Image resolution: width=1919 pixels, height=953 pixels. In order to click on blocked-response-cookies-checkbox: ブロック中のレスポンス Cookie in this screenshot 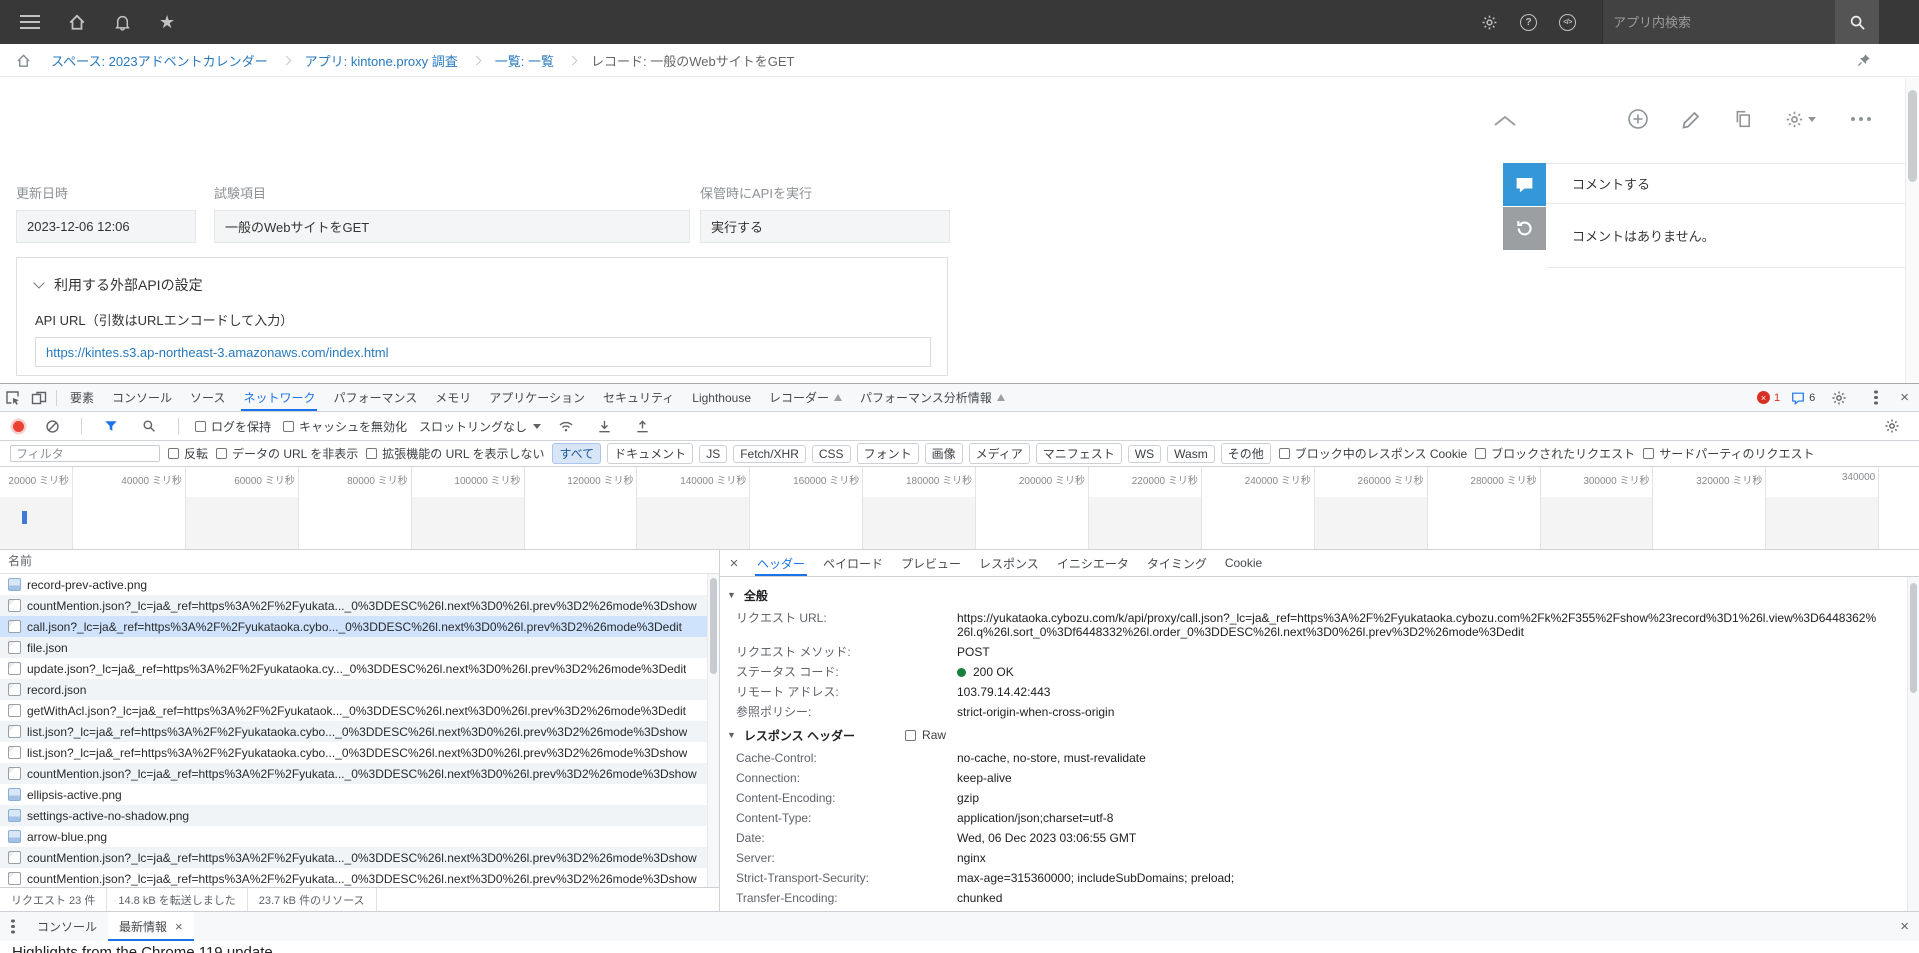, I will do `click(1372, 453)`.